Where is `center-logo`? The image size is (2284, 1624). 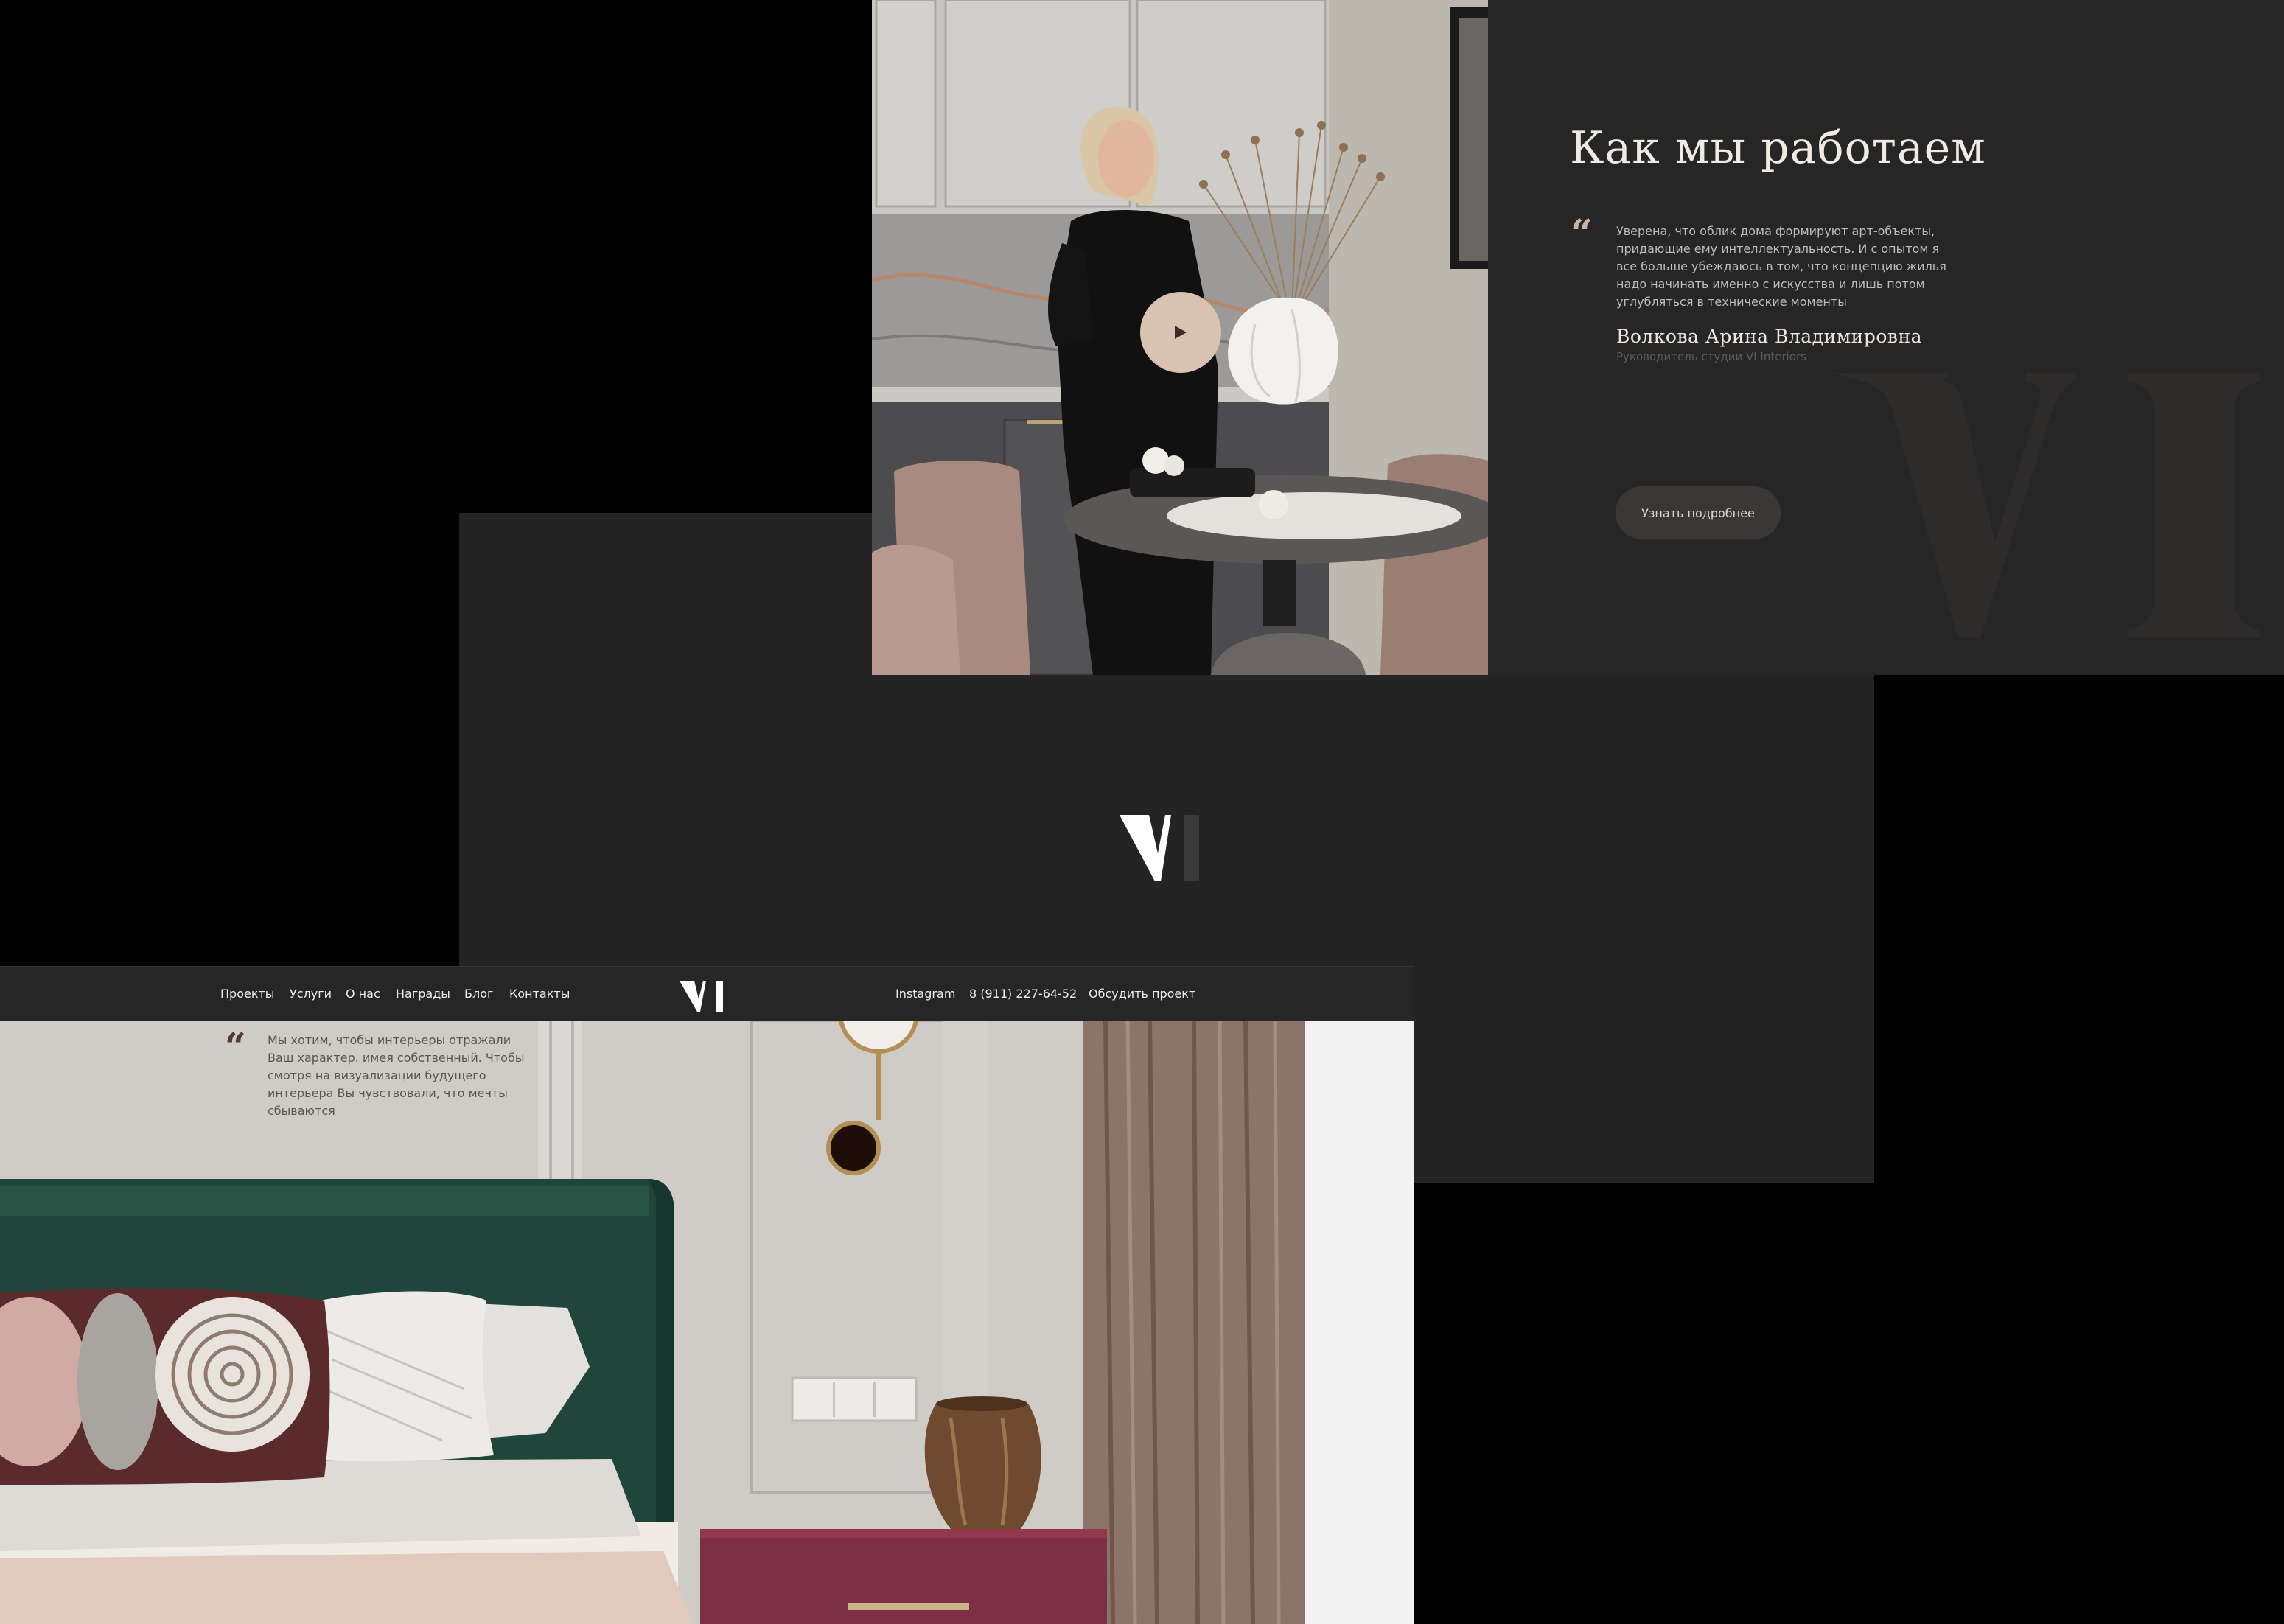 center-logo is located at coordinates (1159, 848).